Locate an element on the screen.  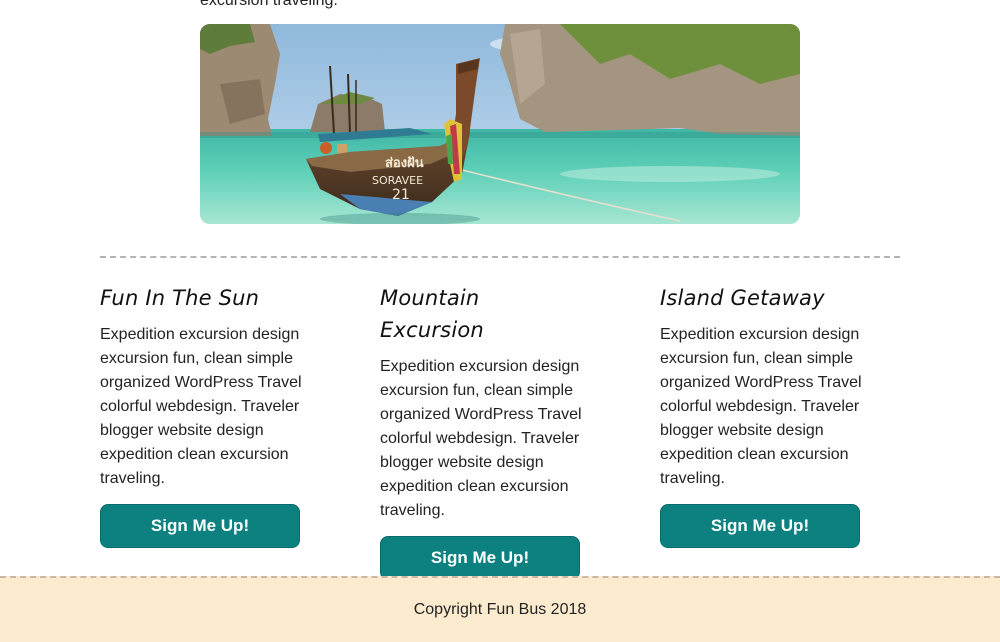
boat-label-thai: ส่องฝัน is located at coordinates (404, 163).